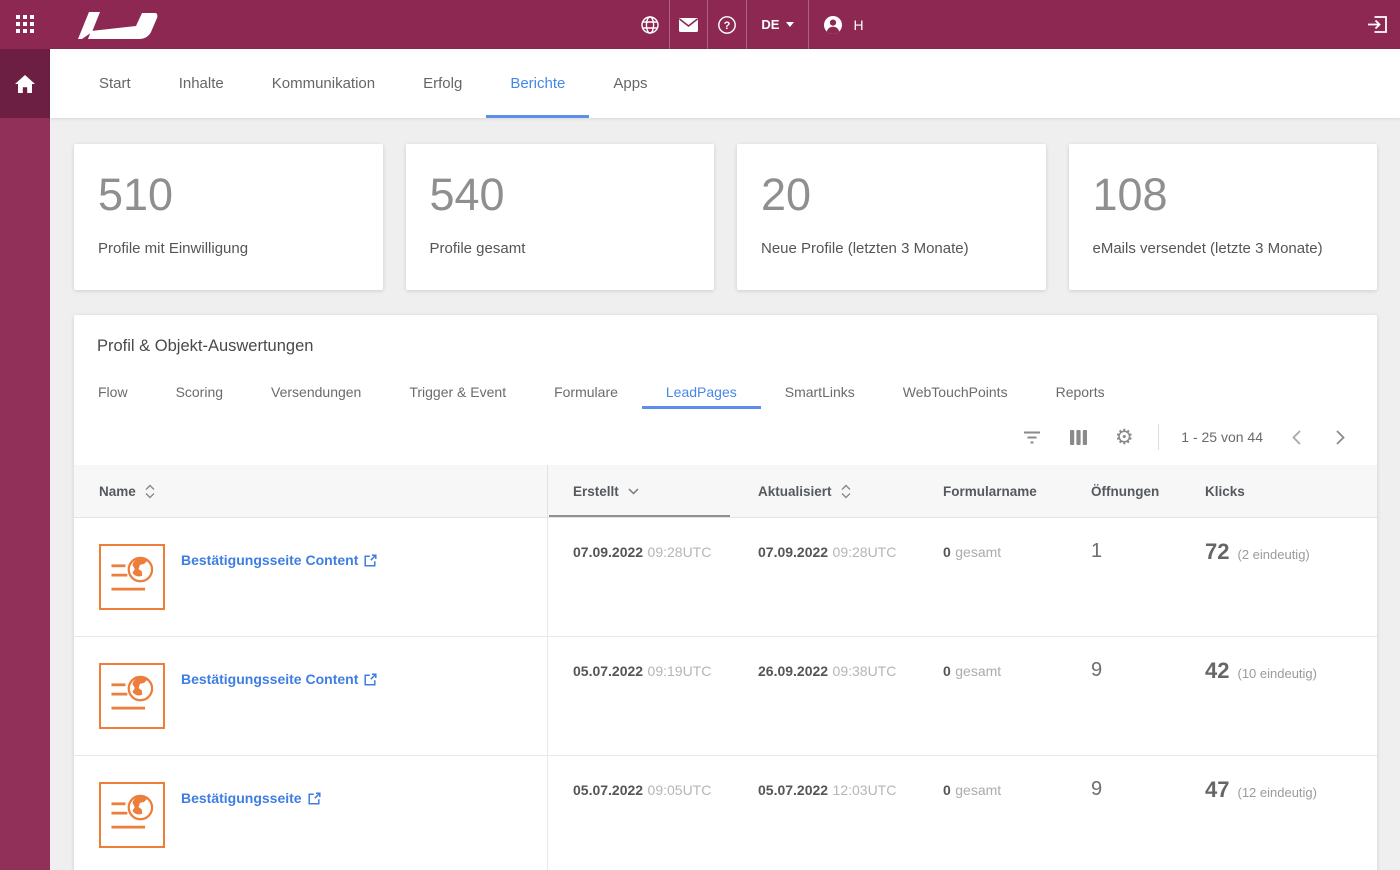  What do you see at coordinates (1277, 792) in the screenshot?
I see `clicks-unique: (12 eindeutig)` at bounding box center [1277, 792].